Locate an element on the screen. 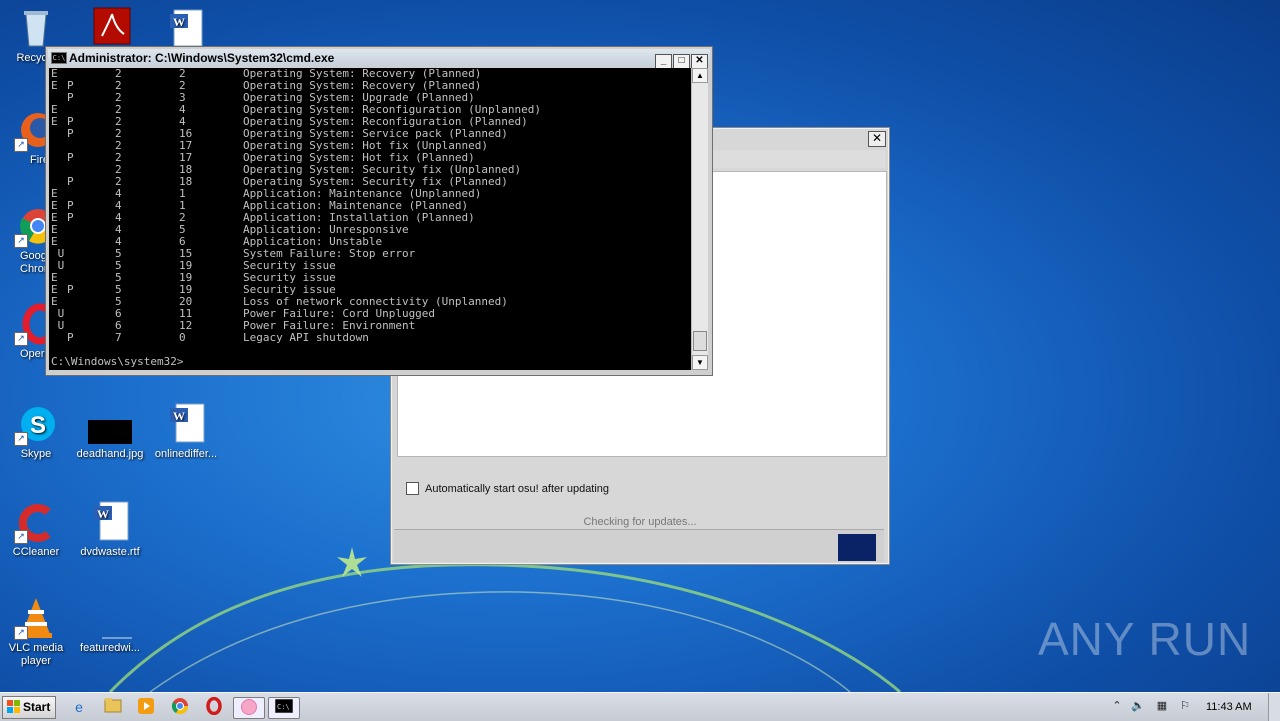 This screenshot has height=721, width=1280. desktop-icon-label: CCleaner is located at coordinates (36, 552).